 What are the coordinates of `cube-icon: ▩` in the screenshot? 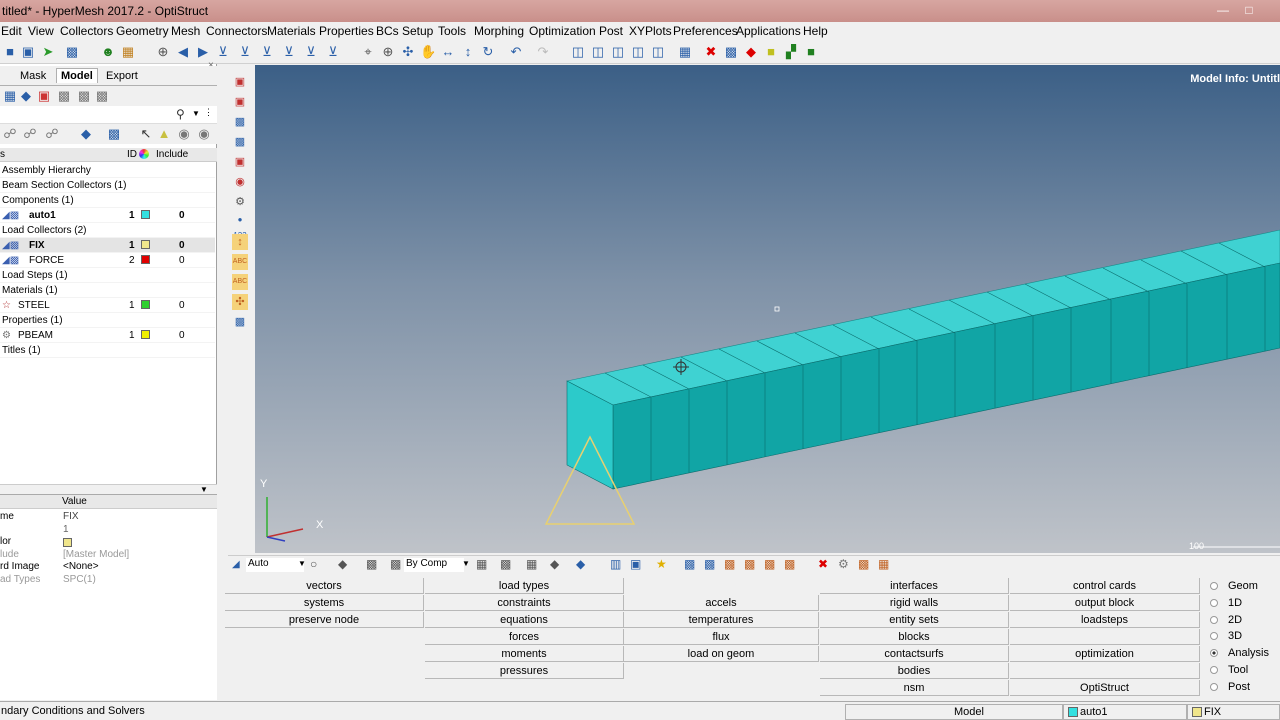 It's located at (371, 564).